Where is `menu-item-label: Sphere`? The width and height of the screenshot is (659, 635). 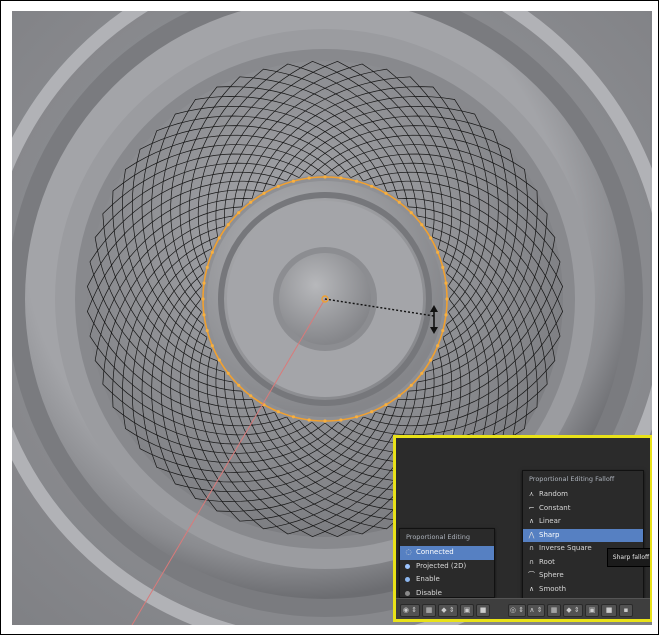
menu-item-label: Sphere is located at coordinates (551, 575).